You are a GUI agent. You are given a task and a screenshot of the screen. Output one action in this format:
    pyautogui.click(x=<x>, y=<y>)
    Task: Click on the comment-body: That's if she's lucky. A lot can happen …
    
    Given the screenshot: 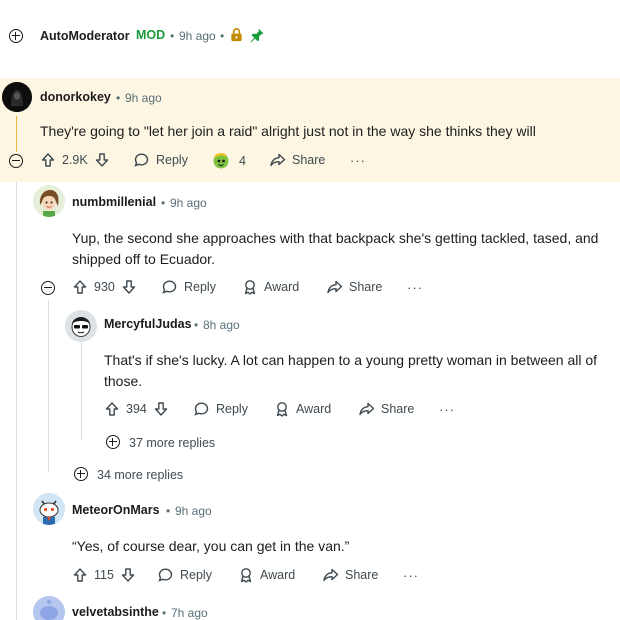 What is the action you would take?
    pyautogui.click(x=351, y=370)
    